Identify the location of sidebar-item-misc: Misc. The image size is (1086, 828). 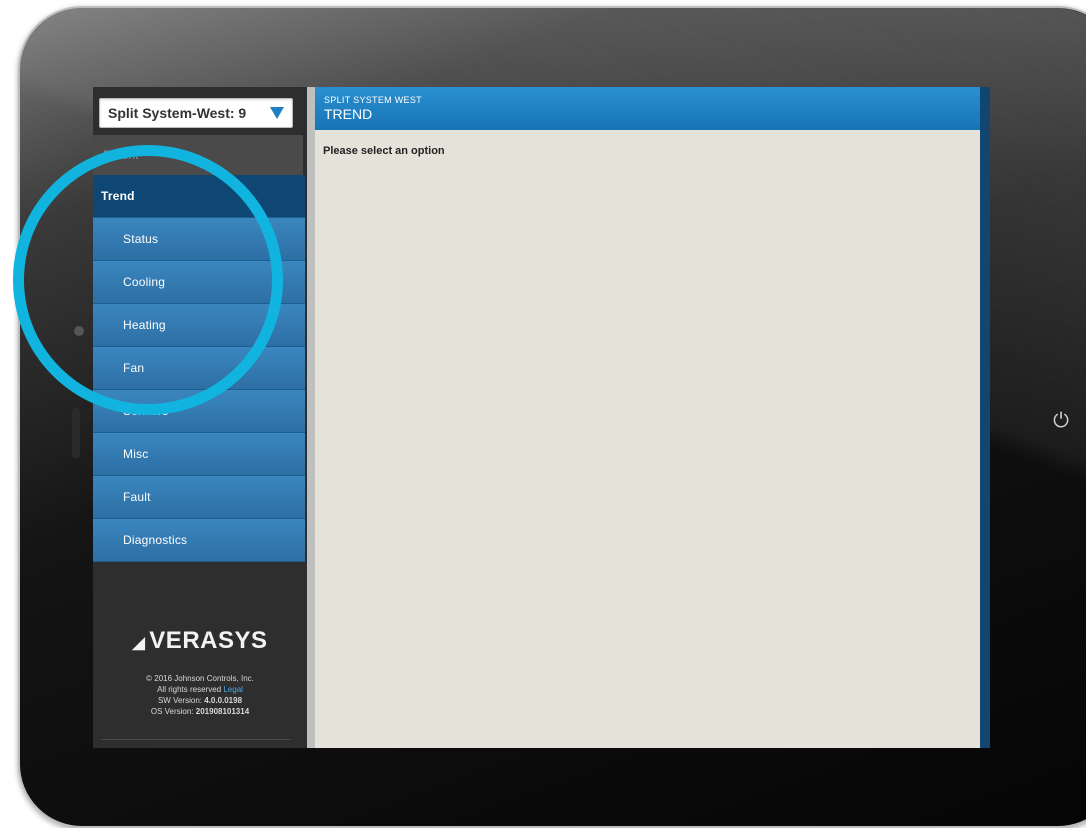
(199, 454).